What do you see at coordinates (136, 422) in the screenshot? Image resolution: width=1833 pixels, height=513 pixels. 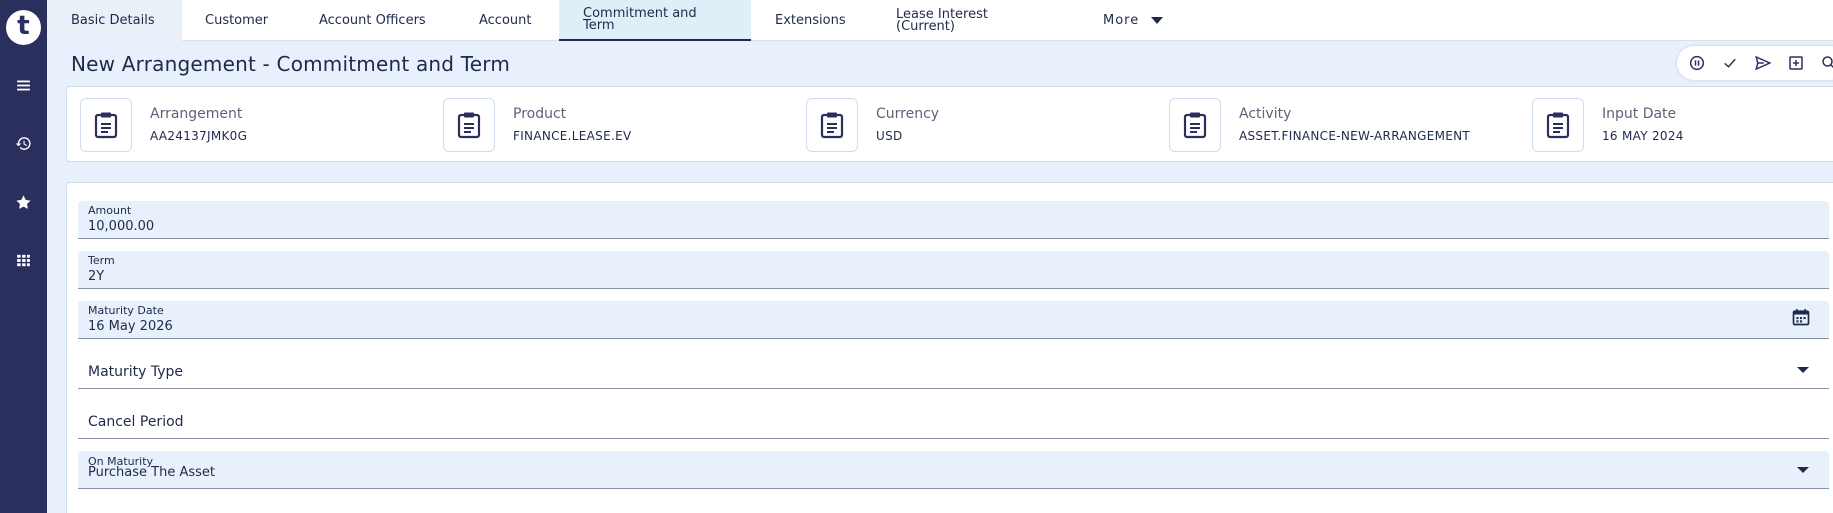 I see `field-label: Cancel Period` at bounding box center [136, 422].